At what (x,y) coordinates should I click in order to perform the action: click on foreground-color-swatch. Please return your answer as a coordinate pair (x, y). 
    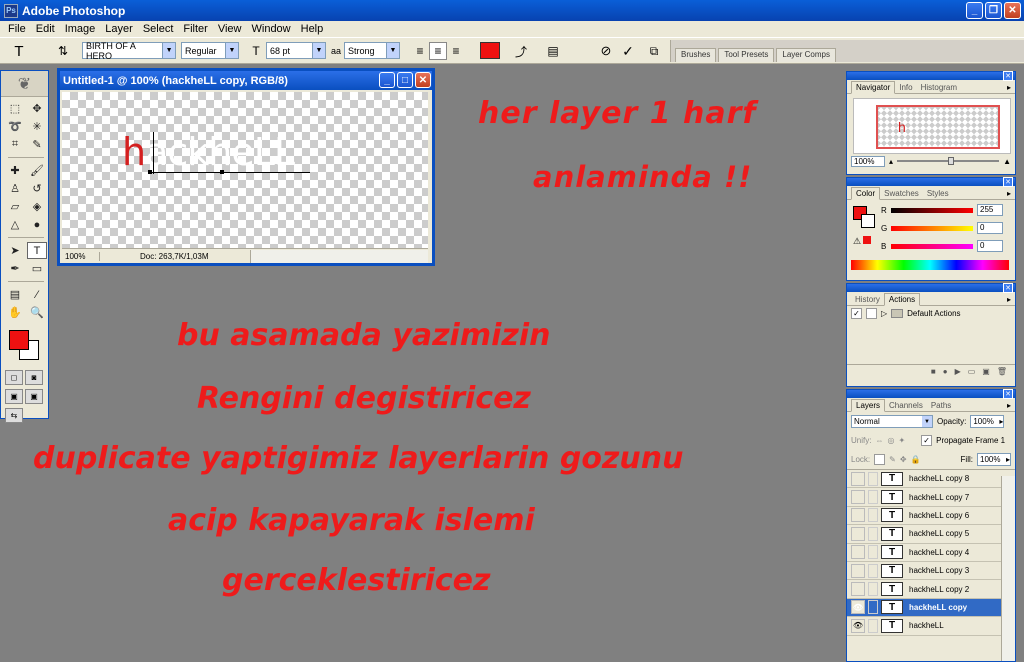
    Looking at the image, I should click on (19, 340).